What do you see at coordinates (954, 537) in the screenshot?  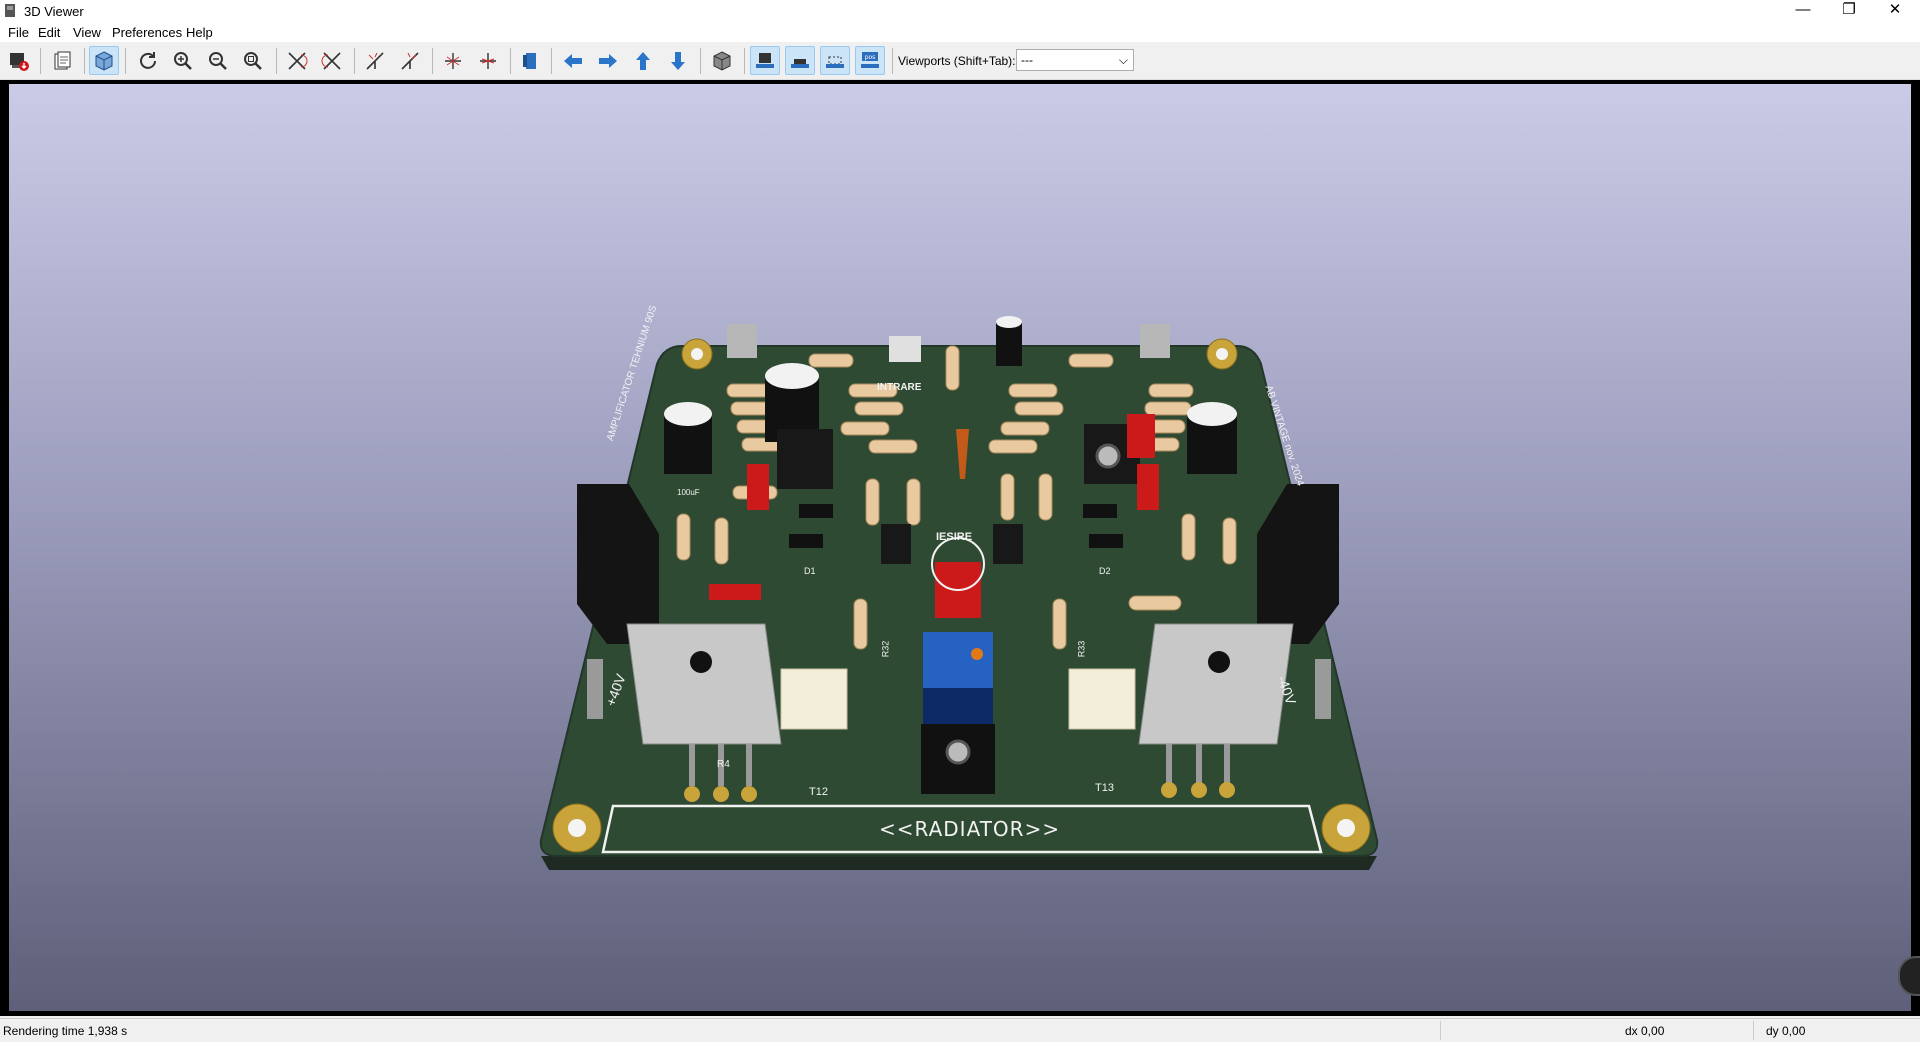 I see `silk-iesire-label: IESIRE` at bounding box center [954, 537].